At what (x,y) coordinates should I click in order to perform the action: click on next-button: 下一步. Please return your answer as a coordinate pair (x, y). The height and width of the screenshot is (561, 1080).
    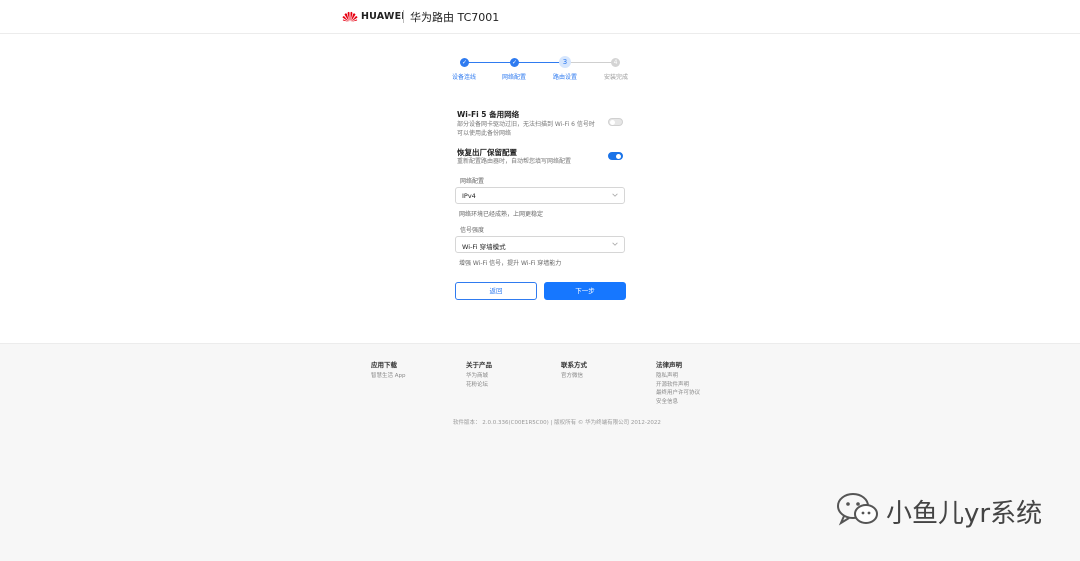
    Looking at the image, I should click on (585, 291).